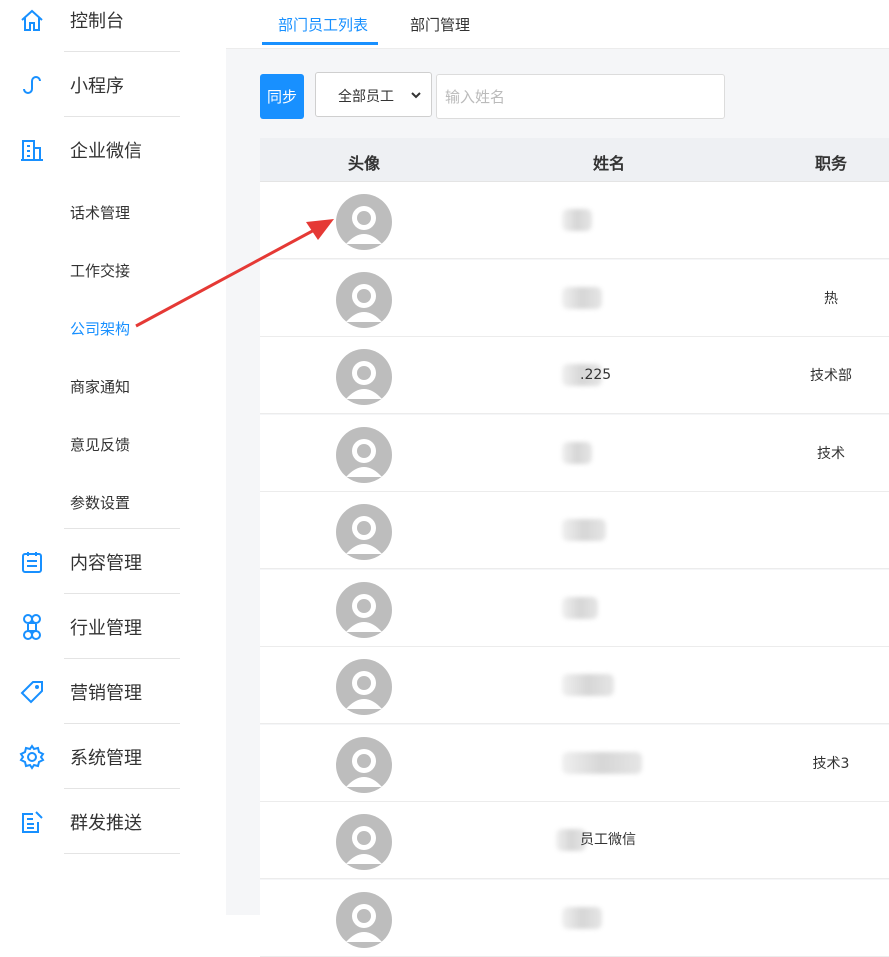 The width and height of the screenshot is (889, 957). I want to click on nav-item-miniprogram: 小程序, so click(113, 85).